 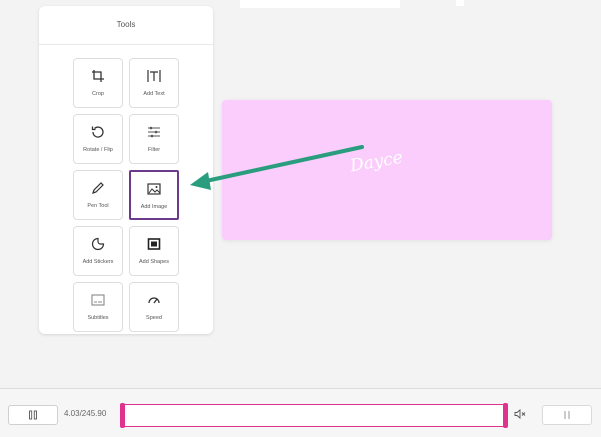 I want to click on timeline-start-handle, so click(x=122, y=415).